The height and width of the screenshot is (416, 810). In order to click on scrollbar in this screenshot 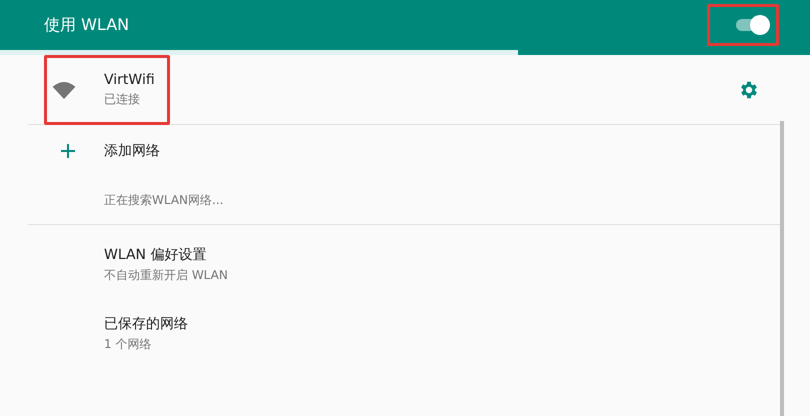, I will do `click(782, 268)`.